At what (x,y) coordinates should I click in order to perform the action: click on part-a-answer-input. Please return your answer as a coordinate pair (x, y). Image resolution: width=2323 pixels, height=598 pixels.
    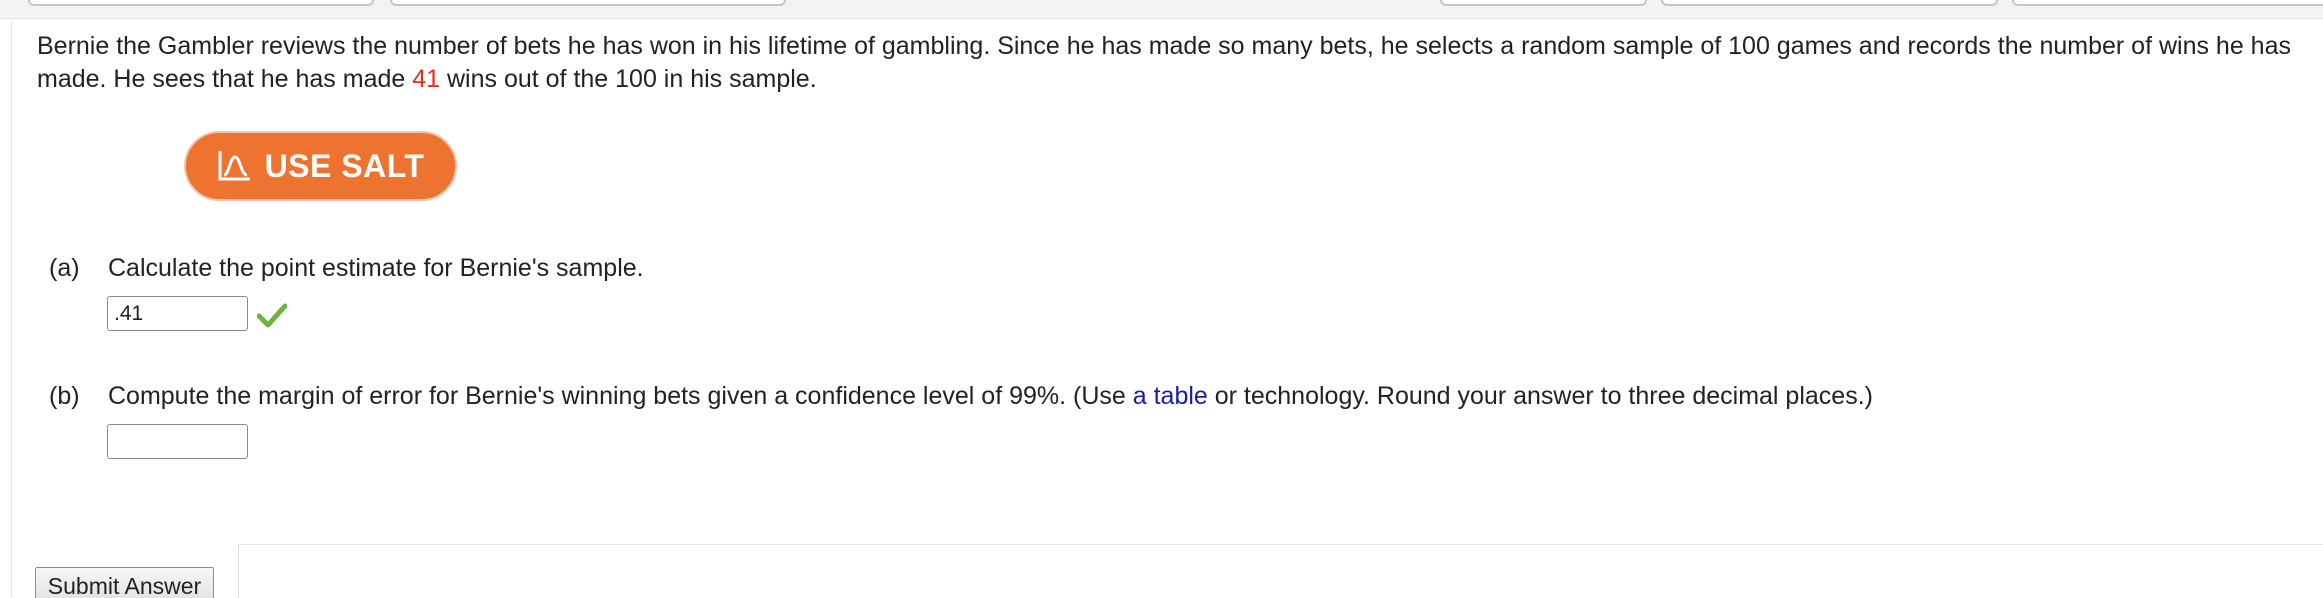
    Looking at the image, I should click on (177, 313).